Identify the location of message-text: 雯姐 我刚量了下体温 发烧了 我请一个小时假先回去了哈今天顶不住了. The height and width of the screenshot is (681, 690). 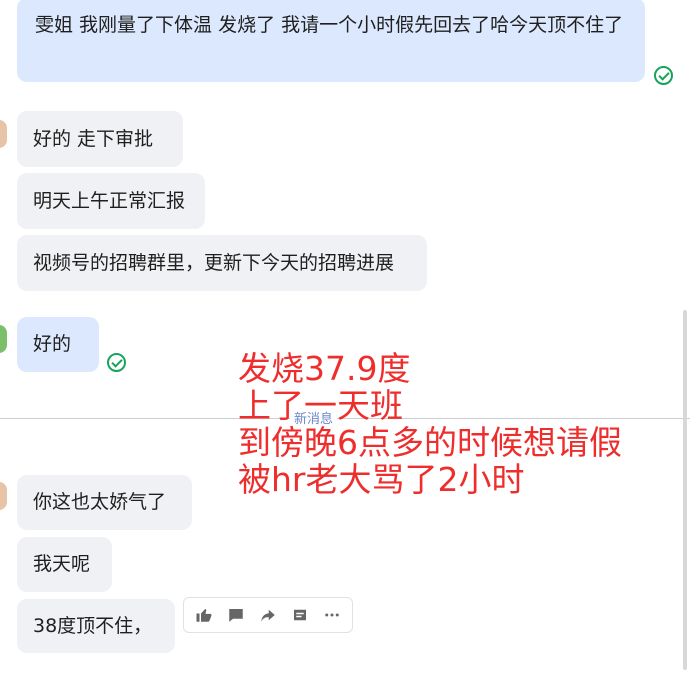
(329, 25).